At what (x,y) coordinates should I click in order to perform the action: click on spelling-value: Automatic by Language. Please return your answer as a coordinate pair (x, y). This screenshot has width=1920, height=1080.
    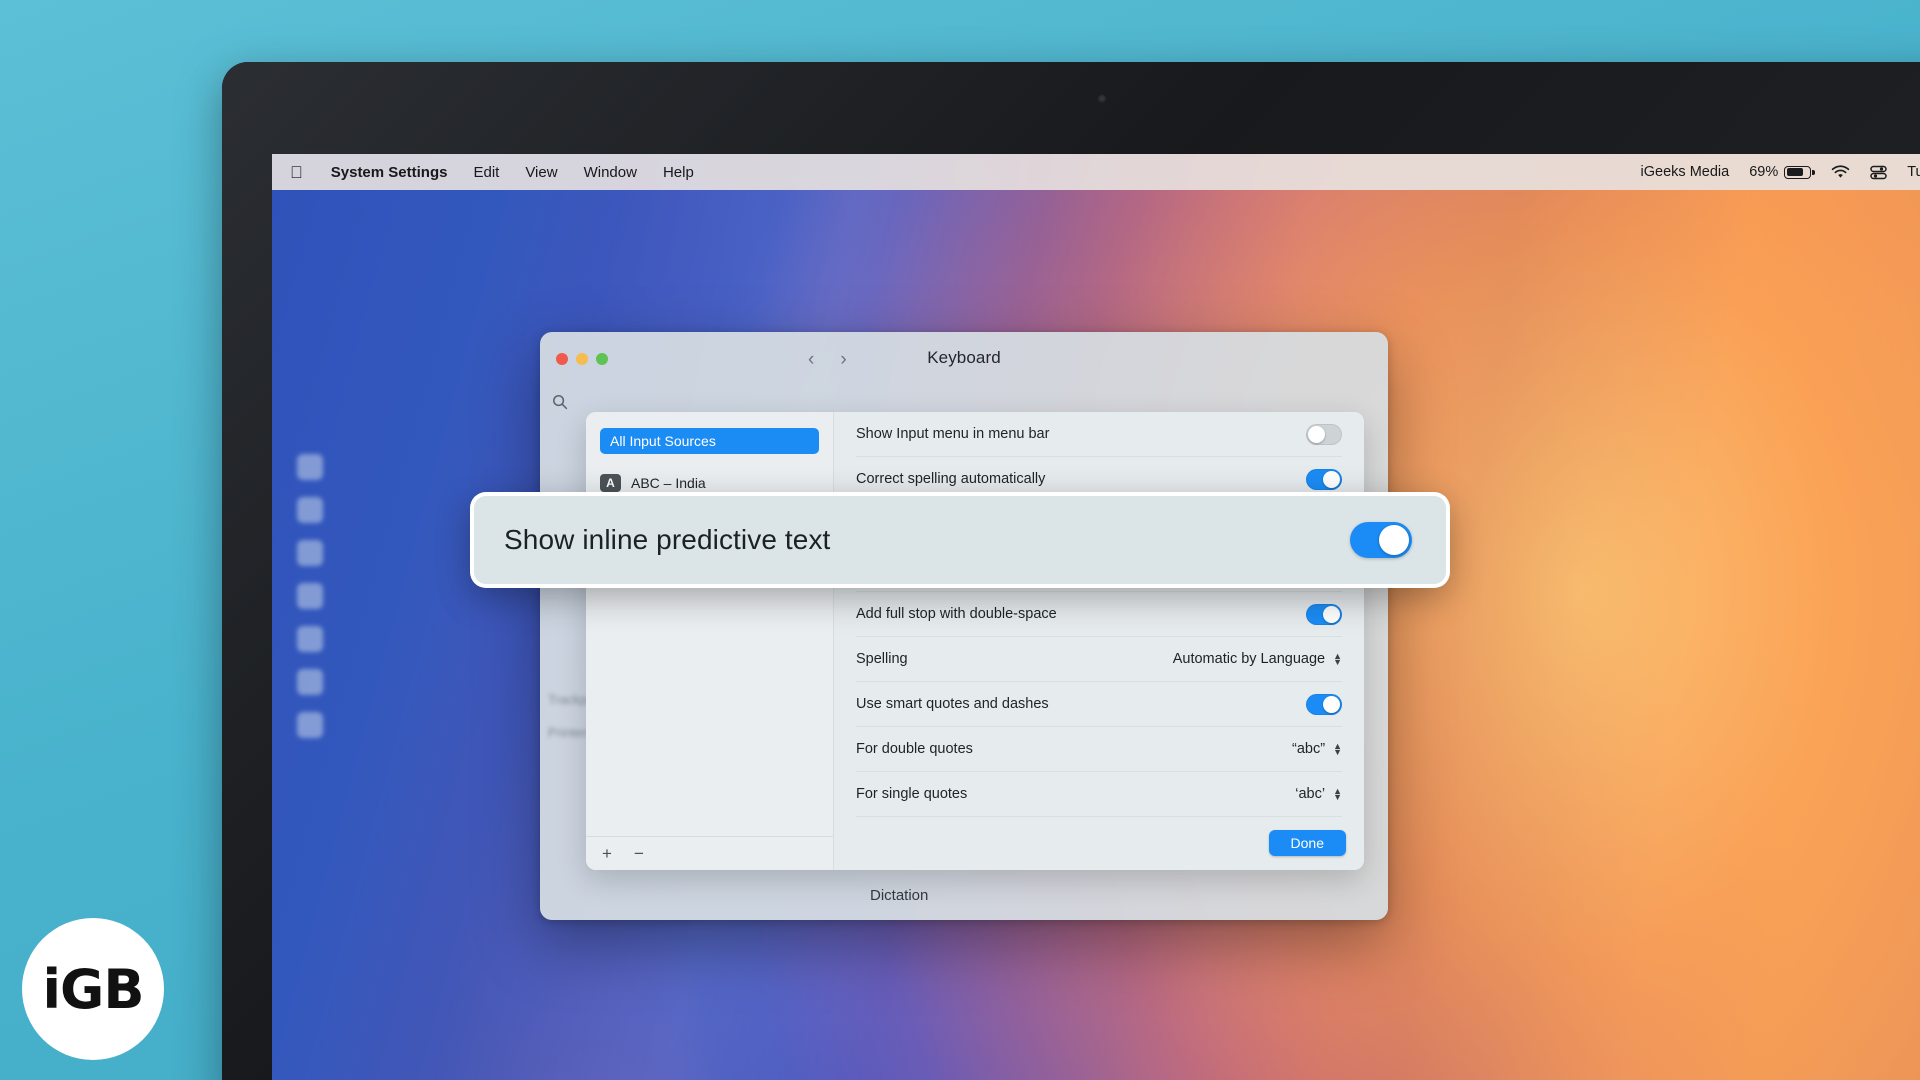
    Looking at the image, I should click on (1249, 659).